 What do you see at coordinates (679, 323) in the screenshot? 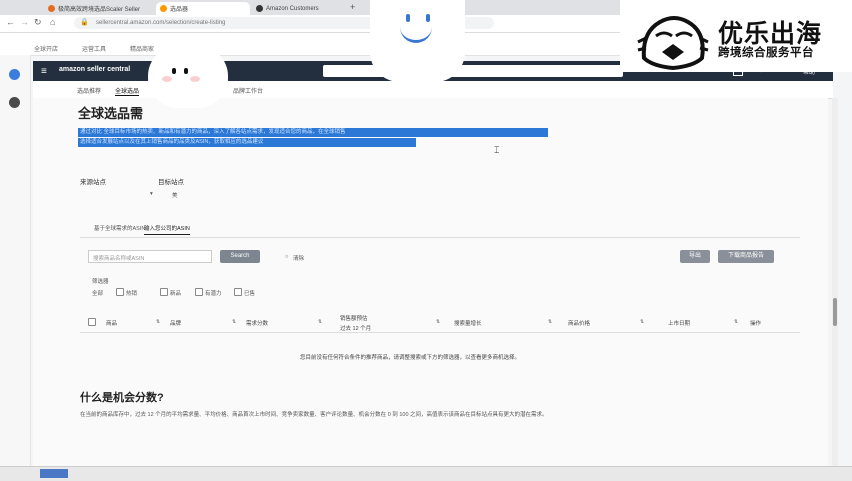
I see `column-header: 上市日期` at bounding box center [679, 323].